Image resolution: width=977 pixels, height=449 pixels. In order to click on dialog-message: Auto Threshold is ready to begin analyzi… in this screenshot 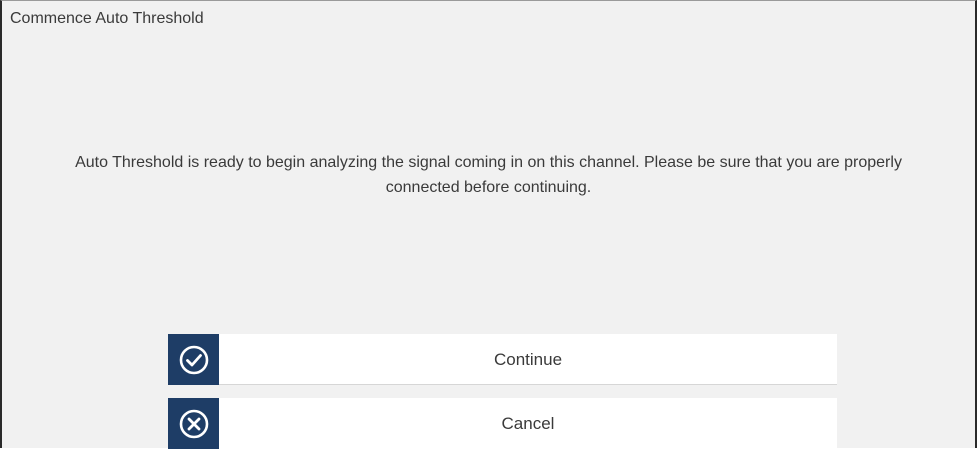, I will do `click(488, 175)`.